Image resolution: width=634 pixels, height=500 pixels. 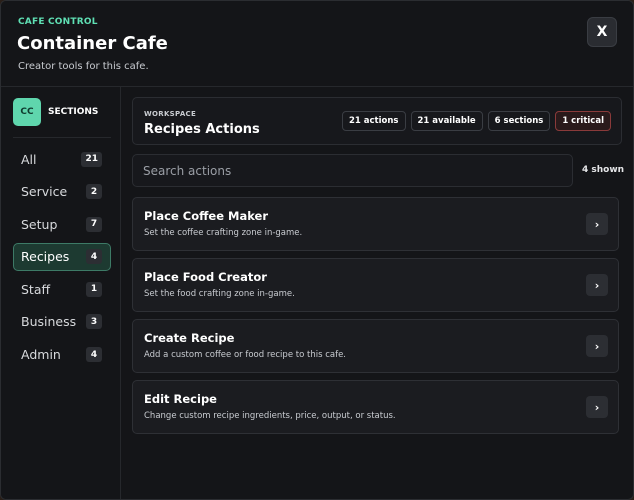 What do you see at coordinates (62, 289) in the screenshot?
I see `sidebar-item-staff: Staff 1` at bounding box center [62, 289].